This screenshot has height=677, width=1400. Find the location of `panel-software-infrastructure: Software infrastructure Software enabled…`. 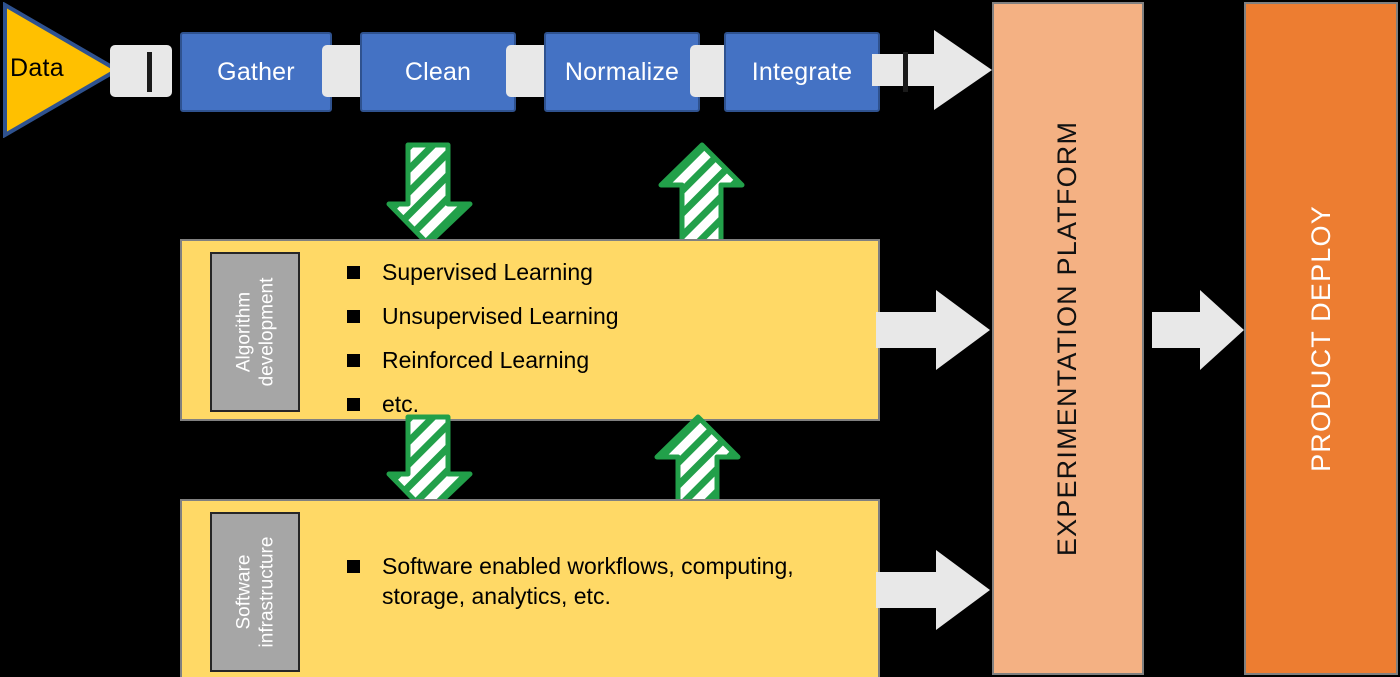

panel-software-infrastructure: Software infrastructure Software enabled… is located at coordinates (530, 588).